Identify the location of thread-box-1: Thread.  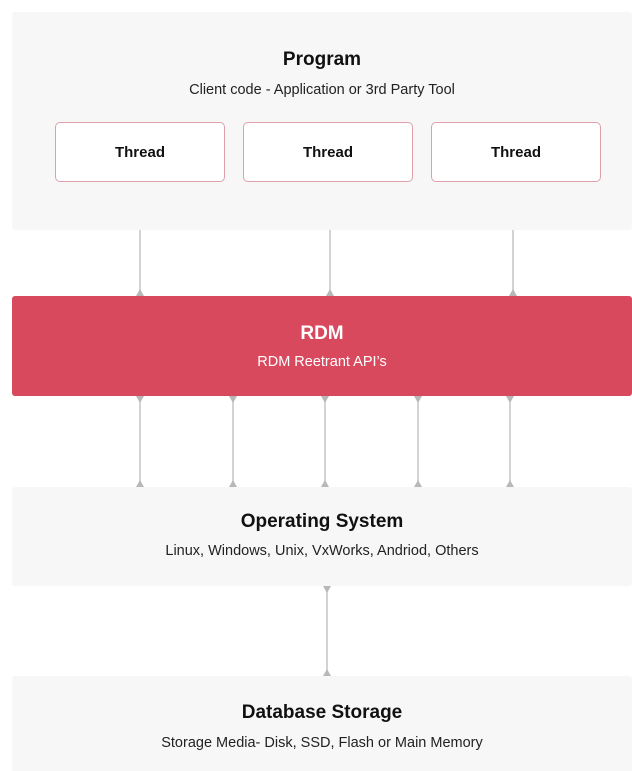
(140, 152).